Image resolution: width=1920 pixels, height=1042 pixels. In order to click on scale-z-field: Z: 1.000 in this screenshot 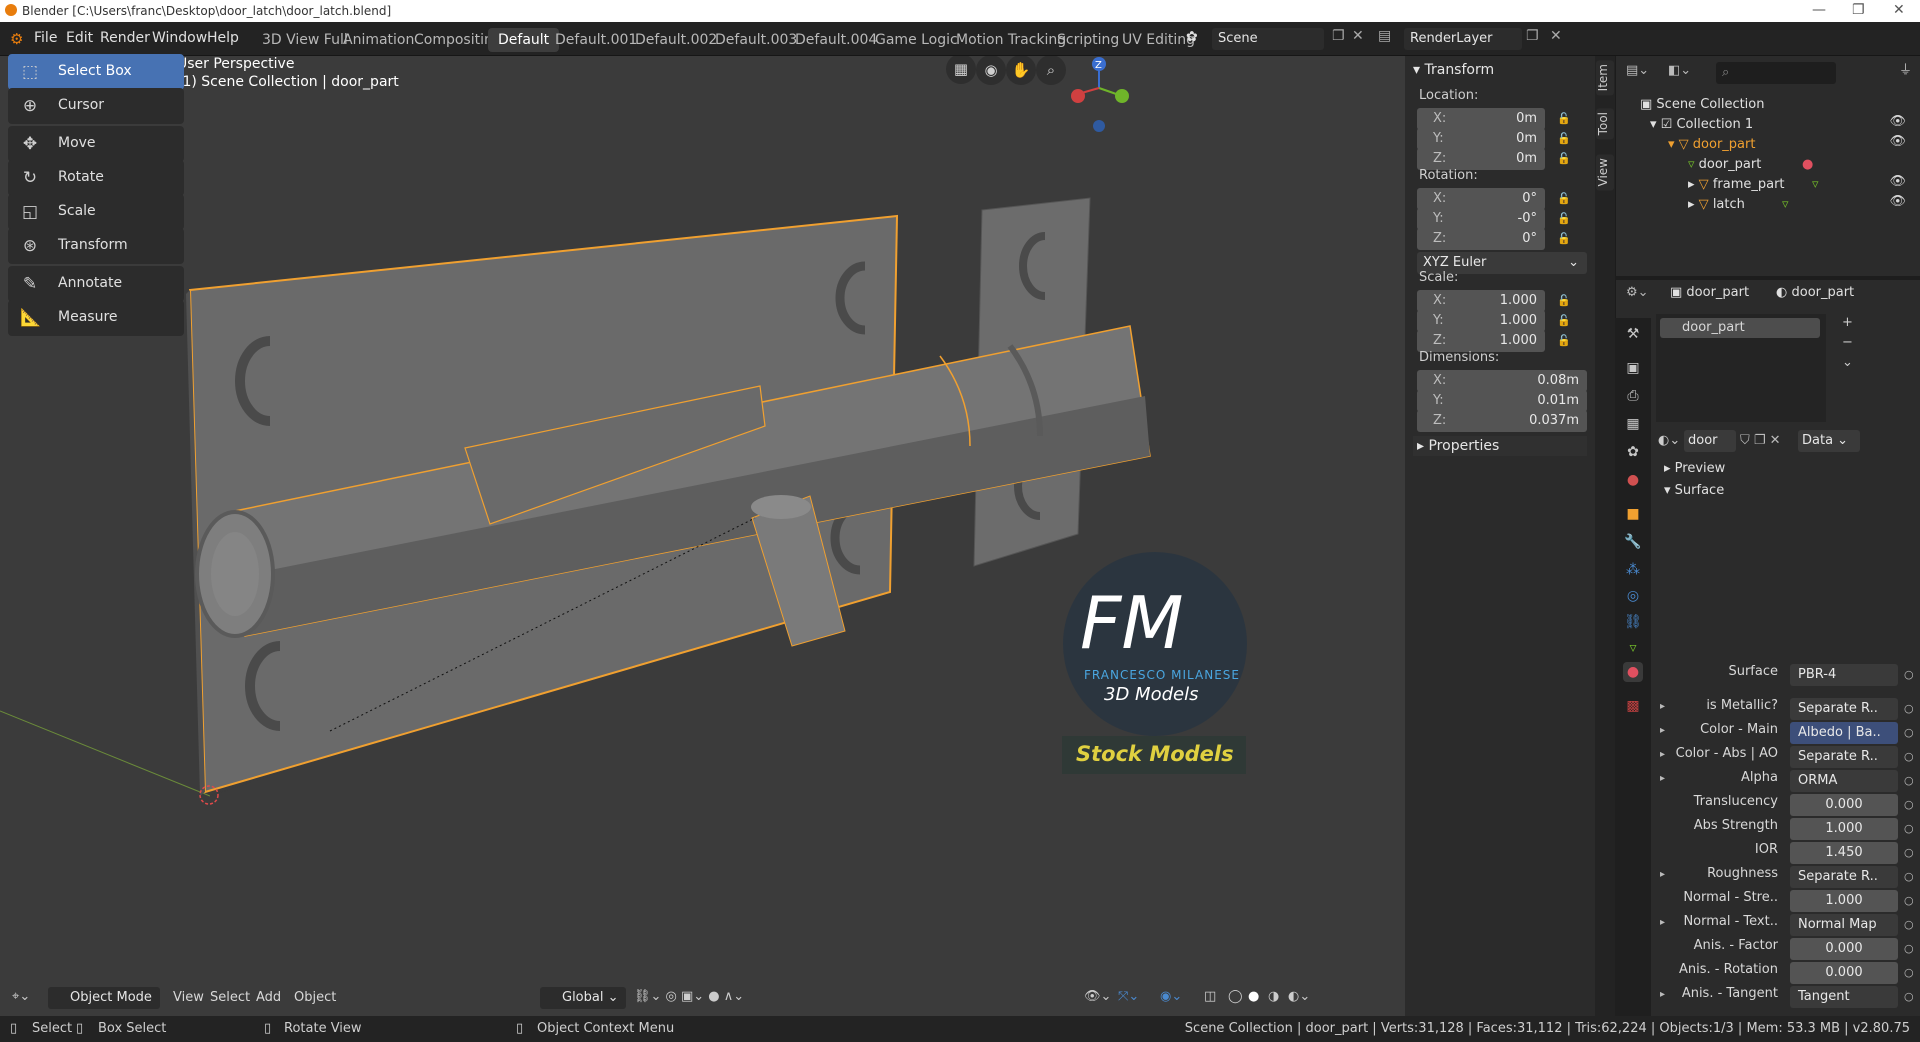, I will do `click(1481, 341)`.